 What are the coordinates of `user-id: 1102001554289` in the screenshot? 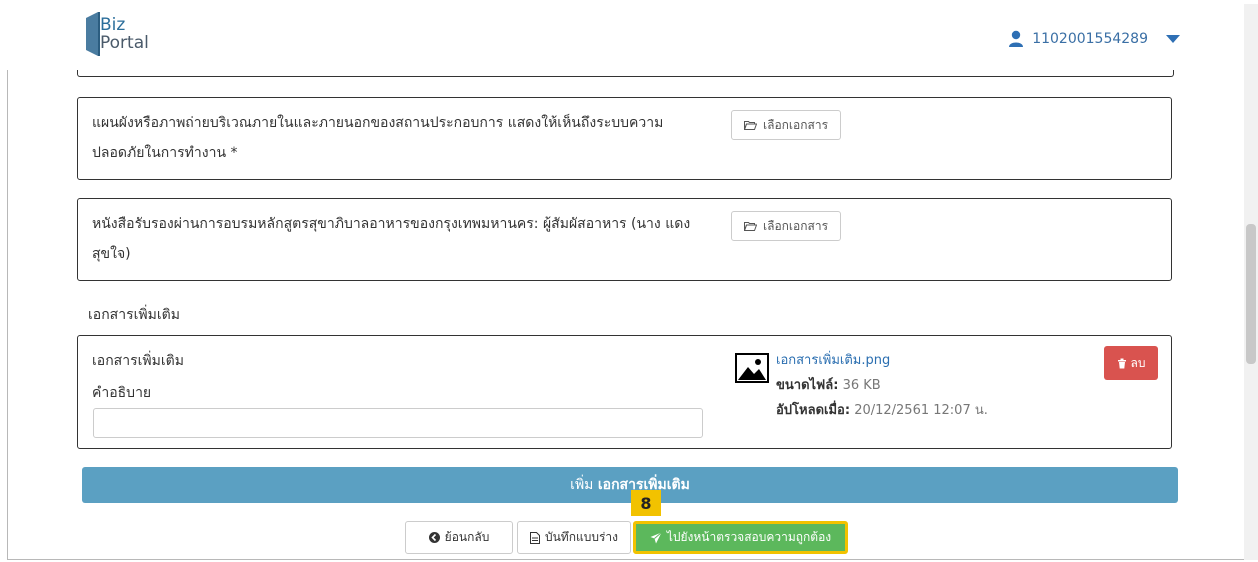 It's located at (1090, 39).